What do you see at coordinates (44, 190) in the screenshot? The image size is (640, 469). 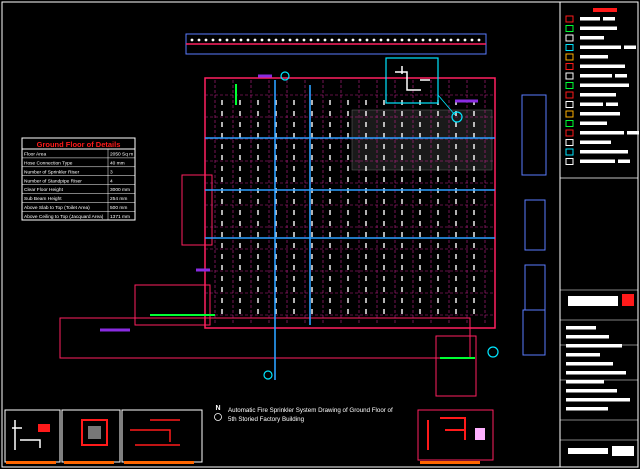 I see `table-row-label: Clear Floor Height` at bounding box center [44, 190].